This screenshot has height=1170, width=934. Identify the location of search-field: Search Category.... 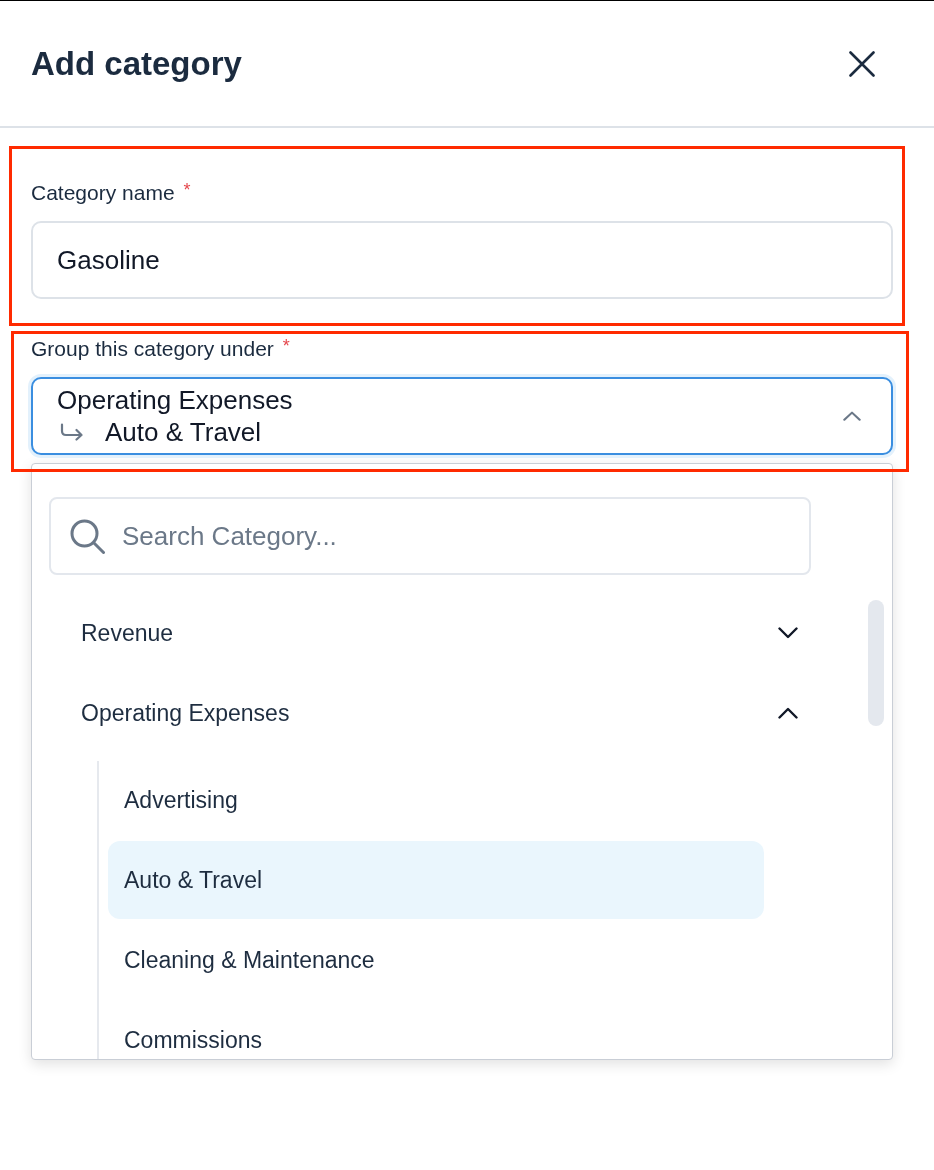
(430, 536).